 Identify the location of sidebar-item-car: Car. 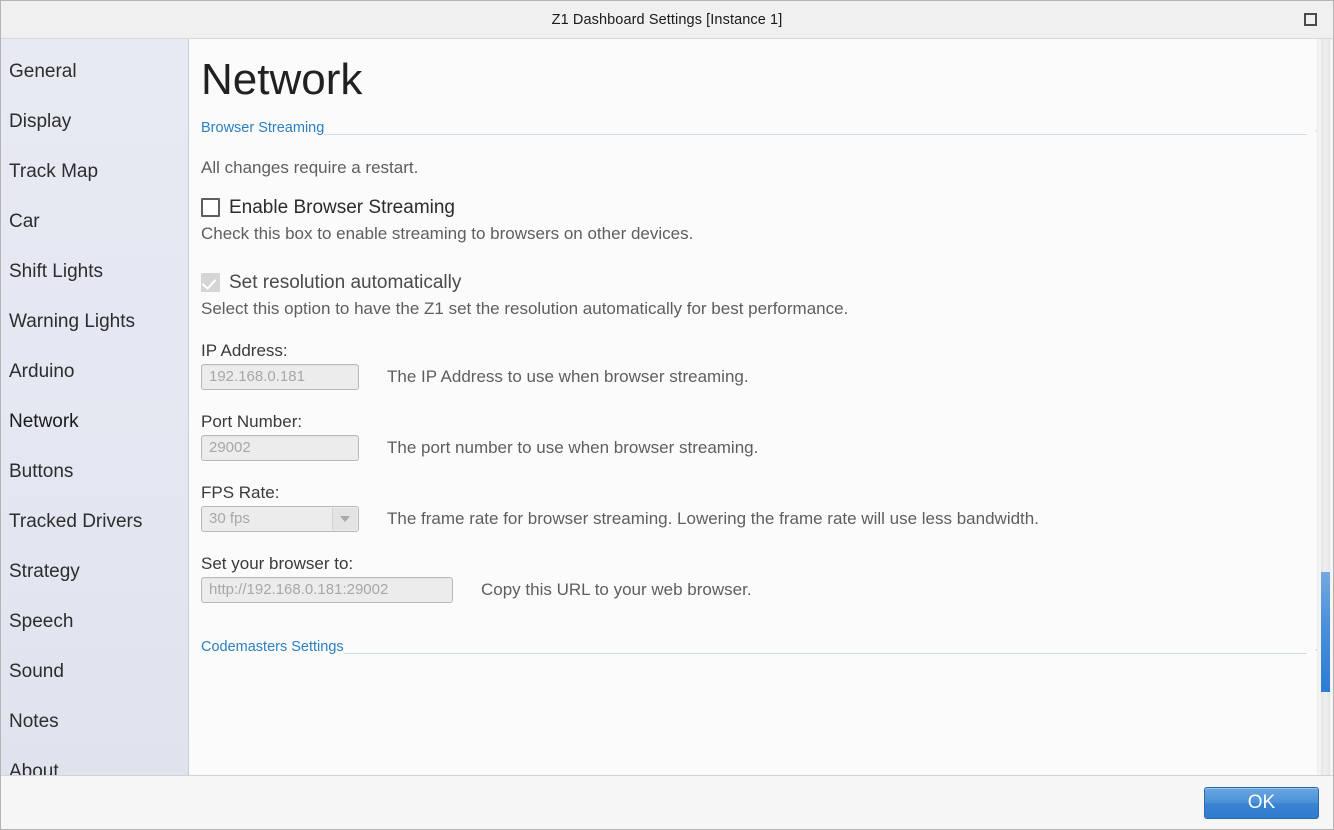
(94, 222).